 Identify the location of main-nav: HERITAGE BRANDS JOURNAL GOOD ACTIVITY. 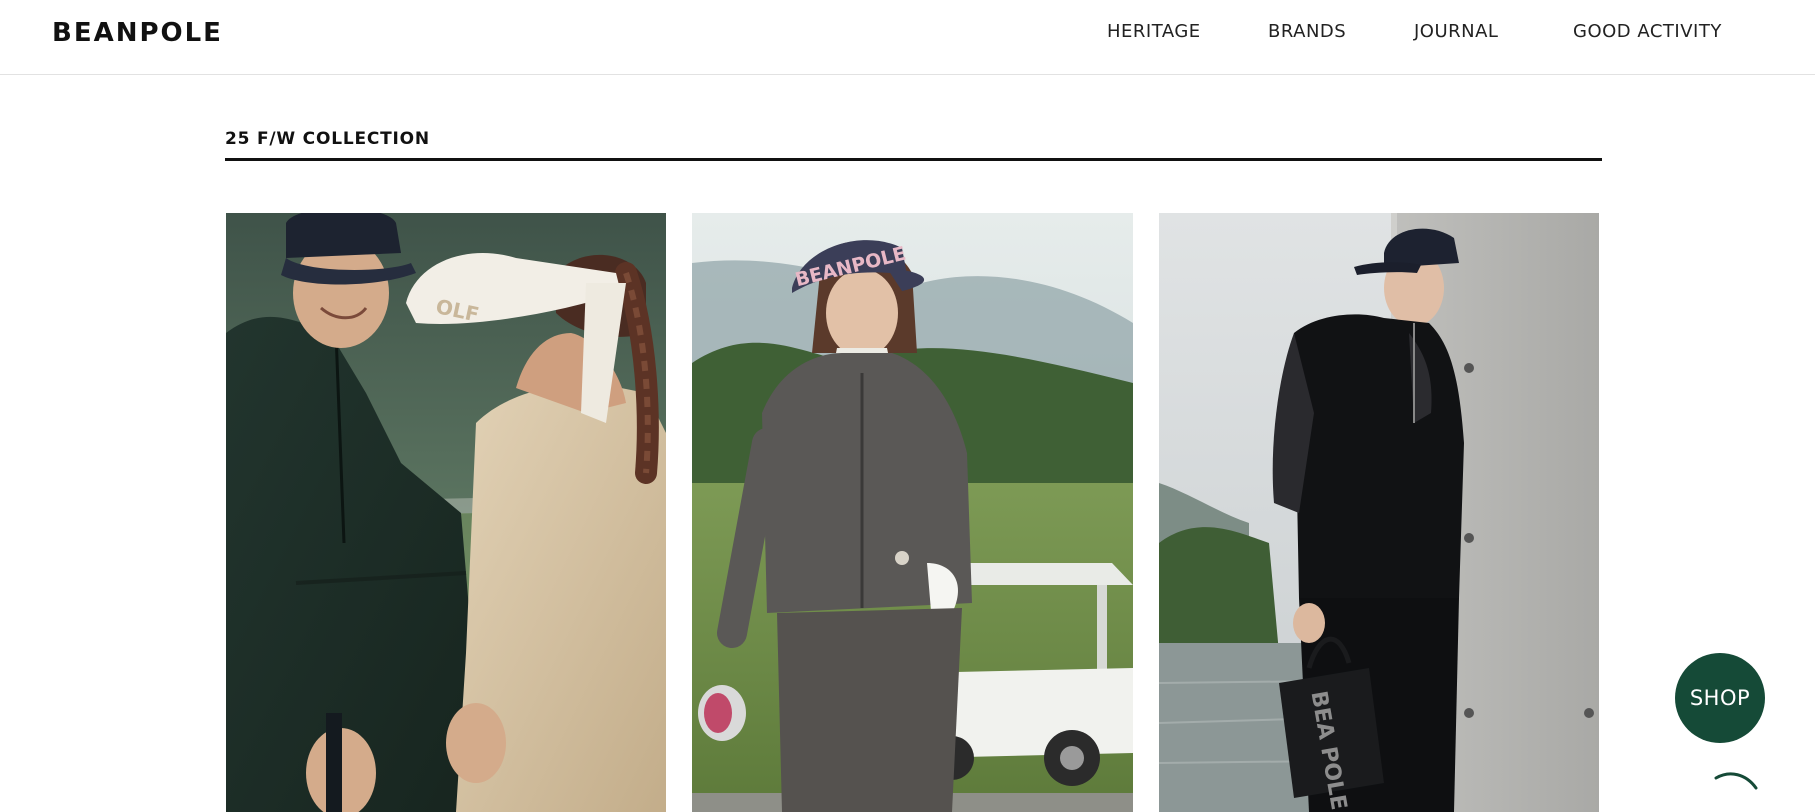
(907, 33).